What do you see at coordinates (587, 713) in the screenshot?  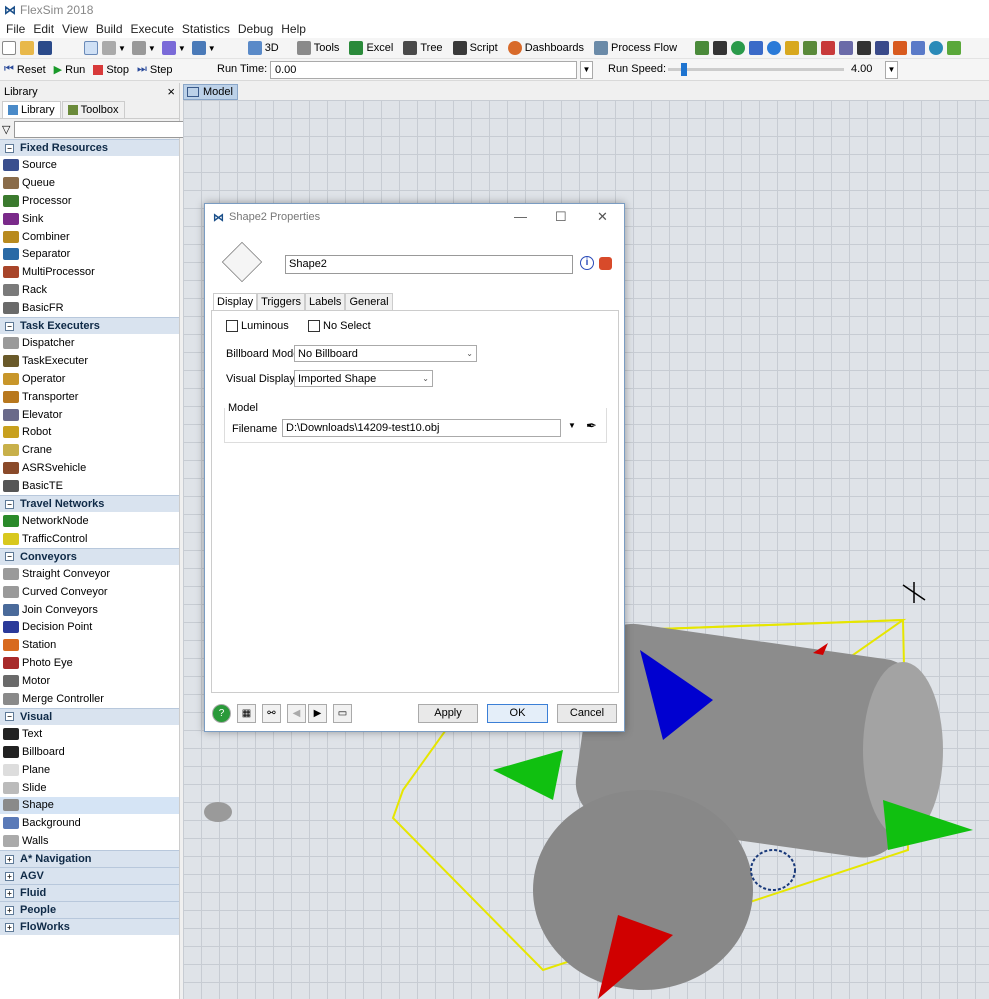 I see `cancel-button: Cancel` at bounding box center [587, 713].